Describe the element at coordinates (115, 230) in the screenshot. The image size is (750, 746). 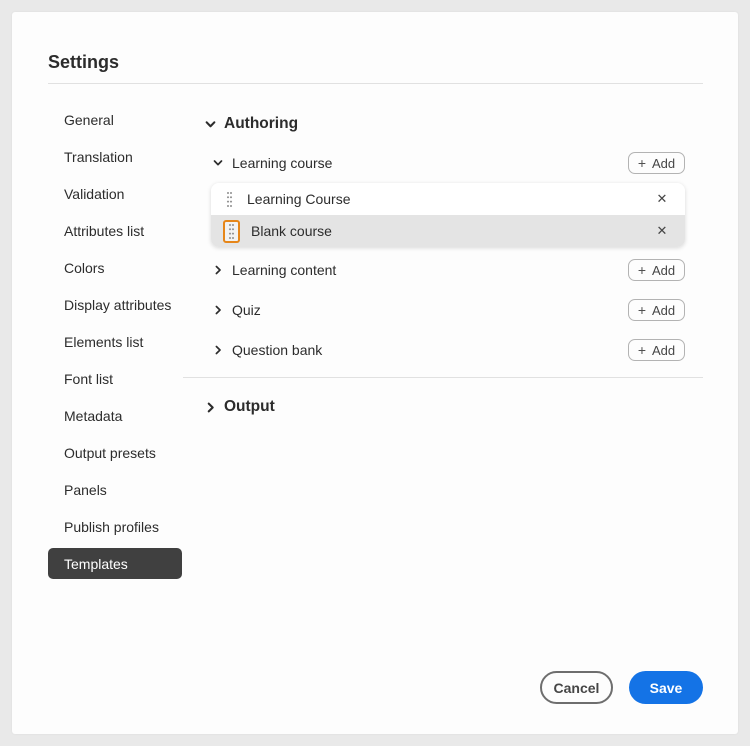
I see `sidebar-item-attributes-list: Attributes list` at that location.